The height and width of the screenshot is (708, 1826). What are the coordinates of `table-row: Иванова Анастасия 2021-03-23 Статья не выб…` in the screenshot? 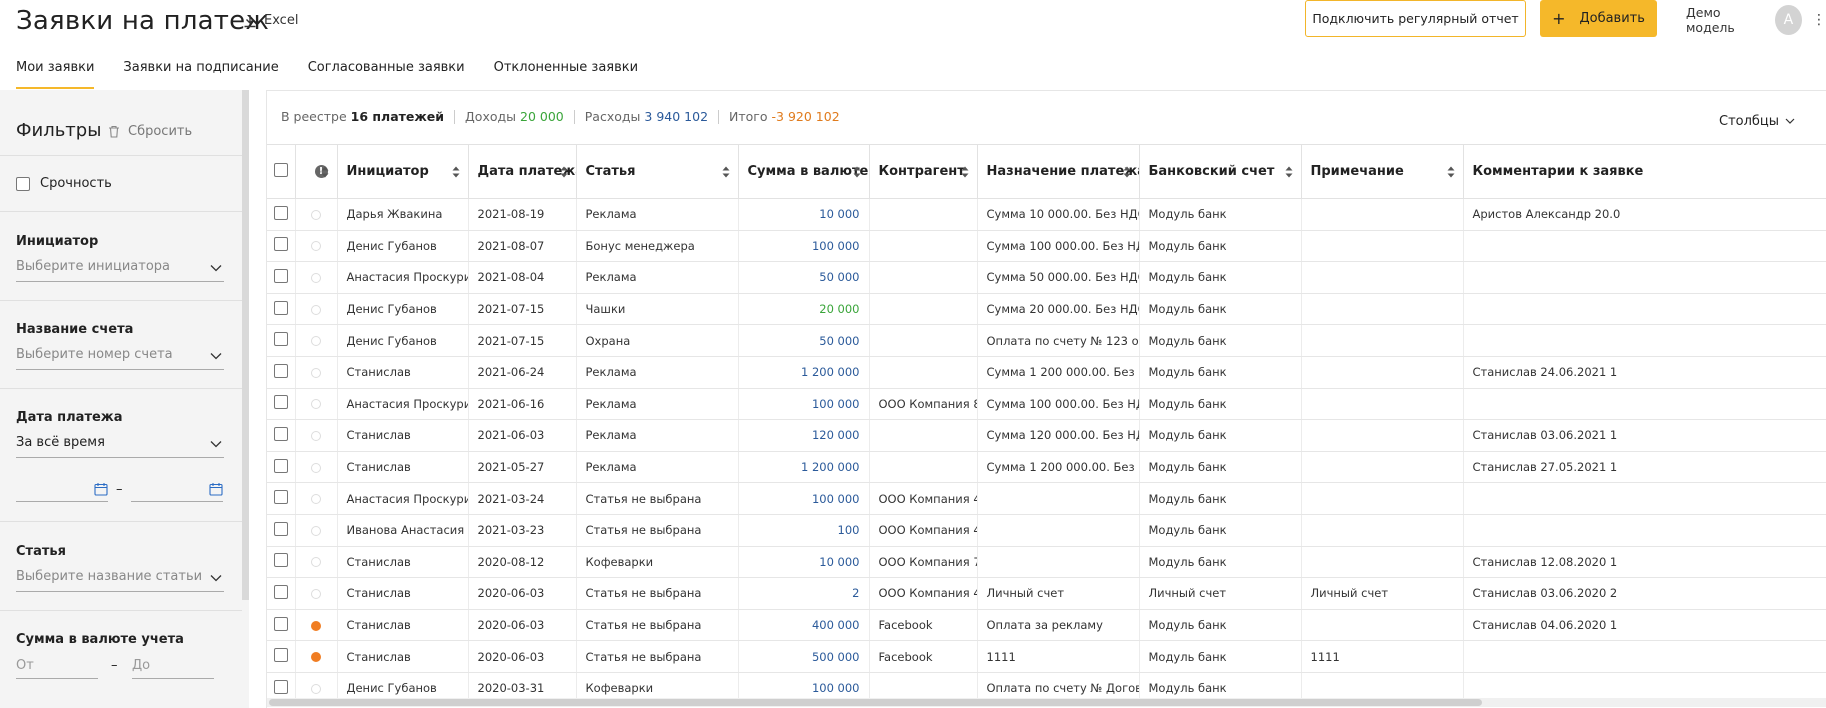 It's located at (1046, 530).